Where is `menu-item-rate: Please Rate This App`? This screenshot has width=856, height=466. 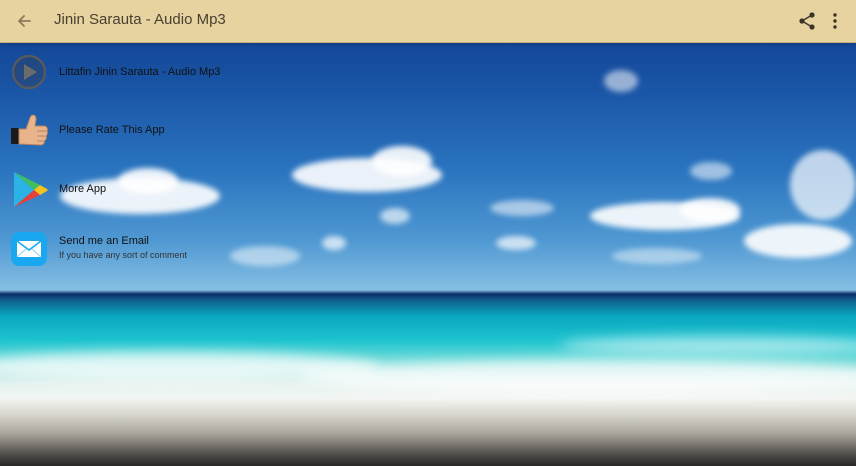 menu-item-rate: Please Rate This App is located at coordinates (200, 129).